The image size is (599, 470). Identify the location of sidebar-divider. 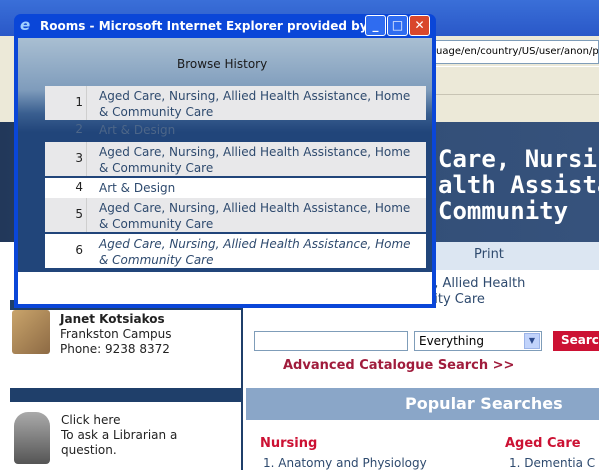
(126, 395).